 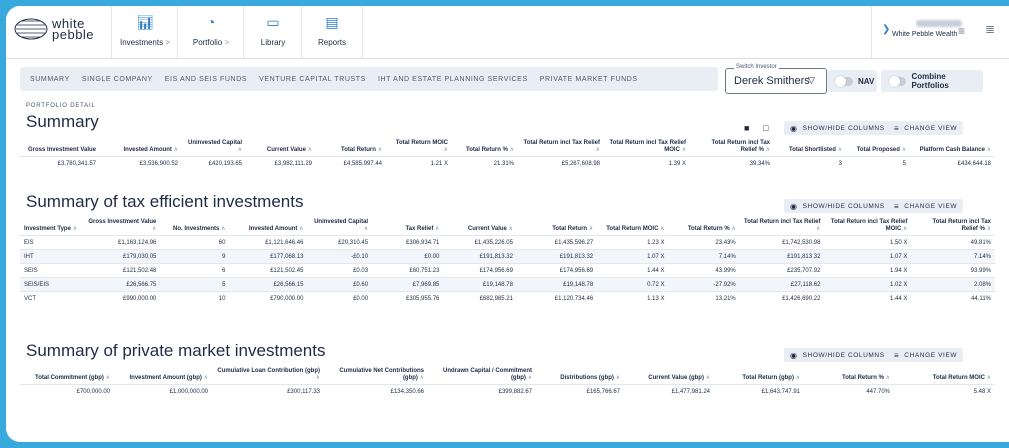 What do you see at coordinates (272, 32) in the screenshot?
I see `nav-item-library: ▭ Library` at bounding box center [272, 32].